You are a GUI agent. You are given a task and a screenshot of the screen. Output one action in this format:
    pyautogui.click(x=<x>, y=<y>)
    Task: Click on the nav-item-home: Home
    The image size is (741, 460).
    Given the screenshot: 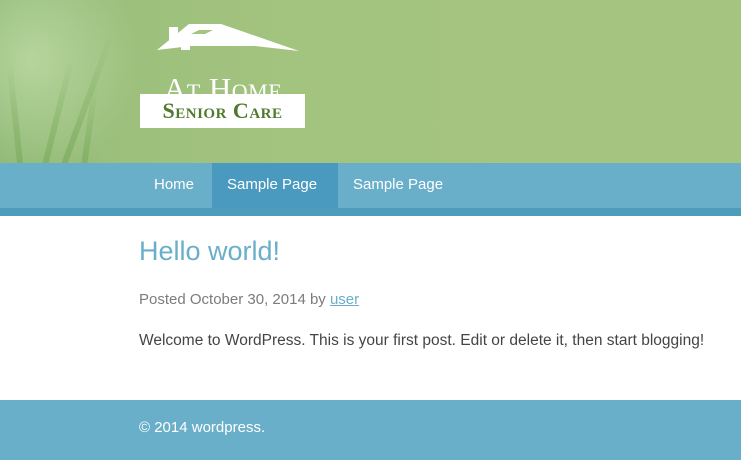 What is the action you would take?
    pyautogui.click(x=174, y=185)
    